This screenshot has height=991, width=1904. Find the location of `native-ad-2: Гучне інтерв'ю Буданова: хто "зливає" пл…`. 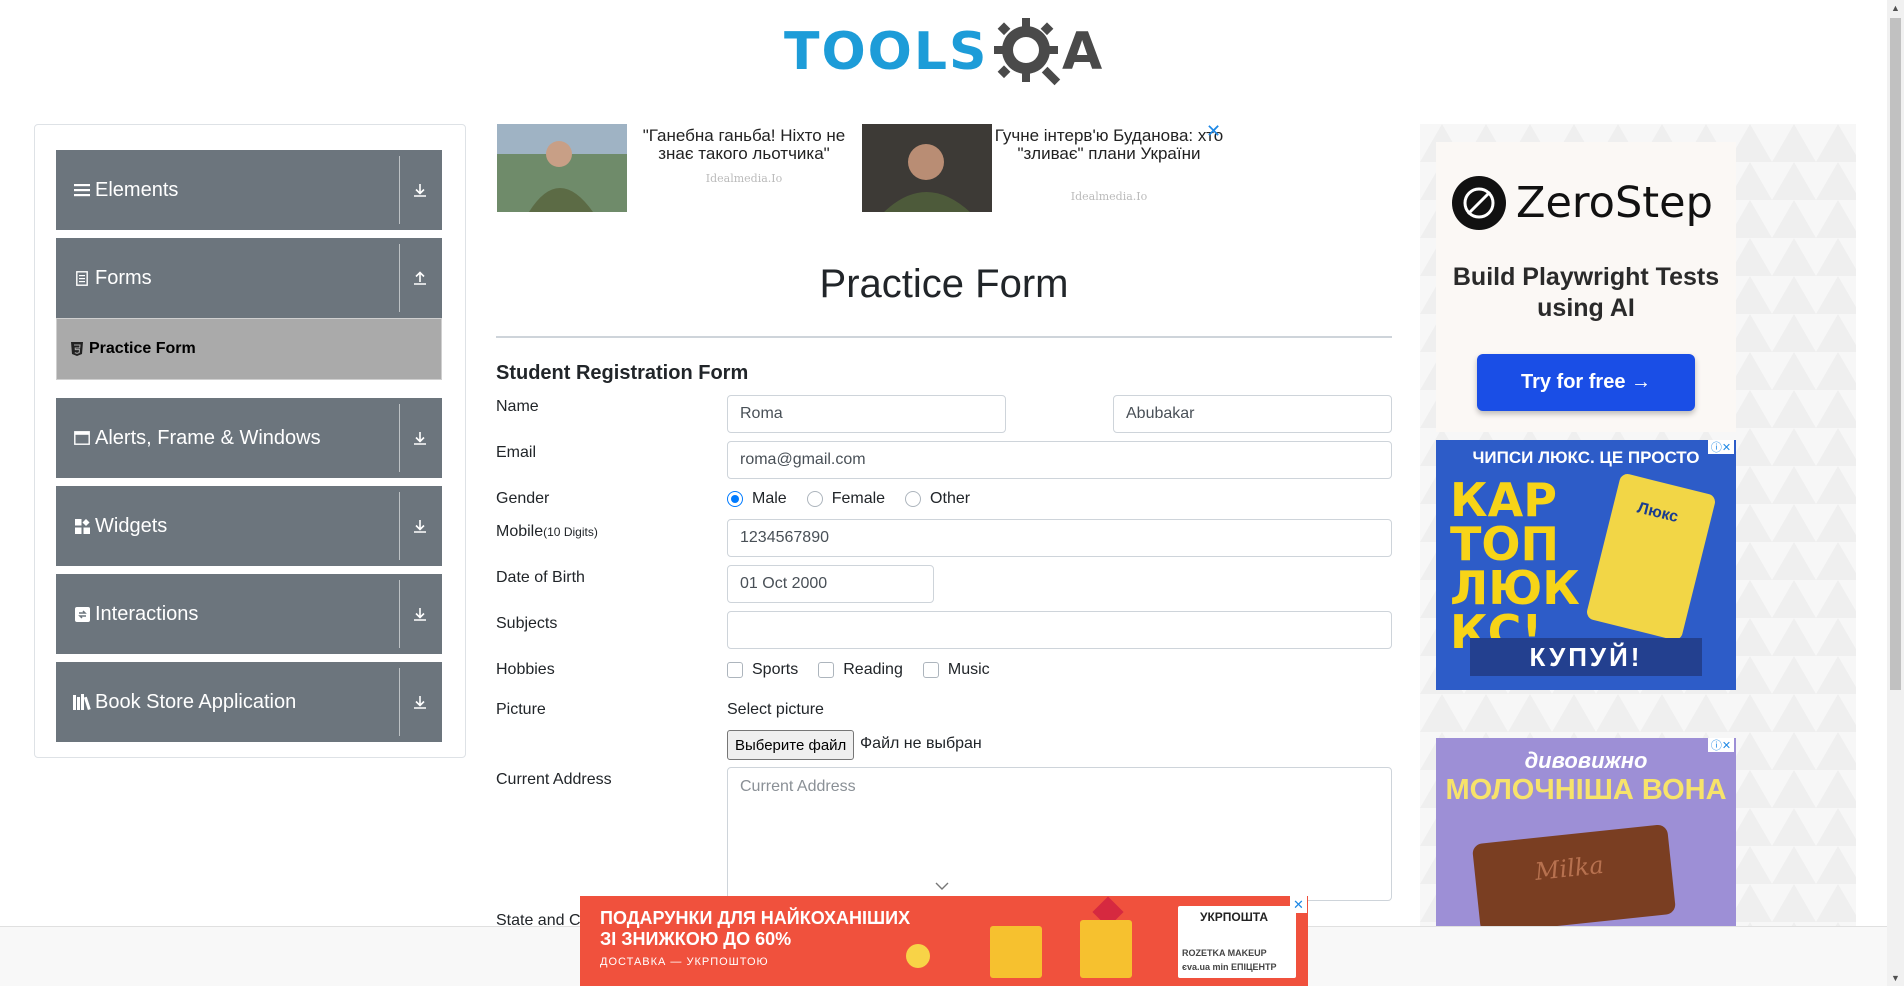

native-ad-2: Гучне інтерв'ю Буданова: хто "зливає" пл… is located at coordinates (1044, 169).